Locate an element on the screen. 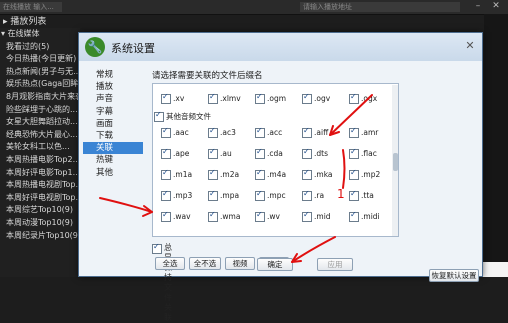  nav-item: 声音 is located at coordinates (113, 99).